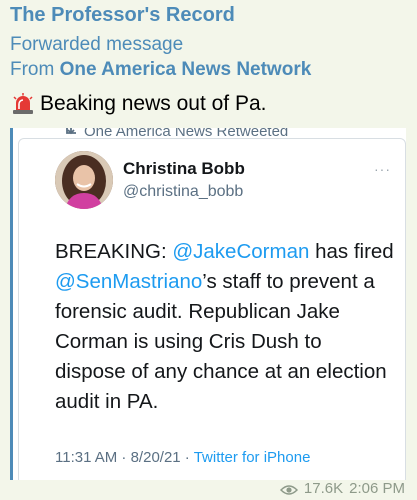 The height and width of the screenshot is (500, 417). What do you see at coordinates (186, 69) in the screenshot?
I see `forward-from-source-link: One America News Network` at bounding box center [186, 69].